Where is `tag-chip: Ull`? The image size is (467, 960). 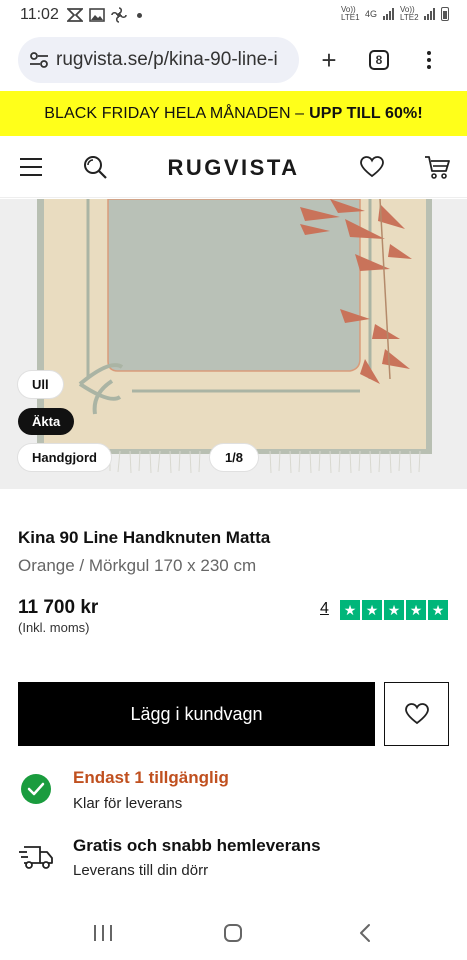 tag-chip: Ull is located at coordinates (40, 384).